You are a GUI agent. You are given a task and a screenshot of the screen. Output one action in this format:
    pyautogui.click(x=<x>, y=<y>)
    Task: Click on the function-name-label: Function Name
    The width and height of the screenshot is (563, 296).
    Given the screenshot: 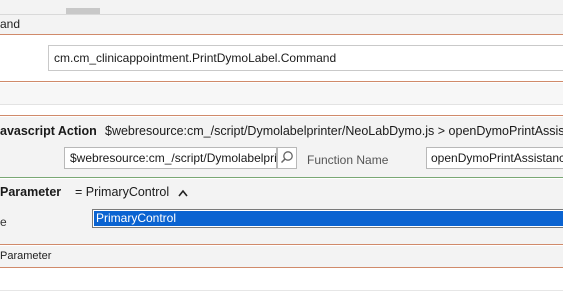 What is the action you would take?
    pyautogui.click(x=348, y=160)
    